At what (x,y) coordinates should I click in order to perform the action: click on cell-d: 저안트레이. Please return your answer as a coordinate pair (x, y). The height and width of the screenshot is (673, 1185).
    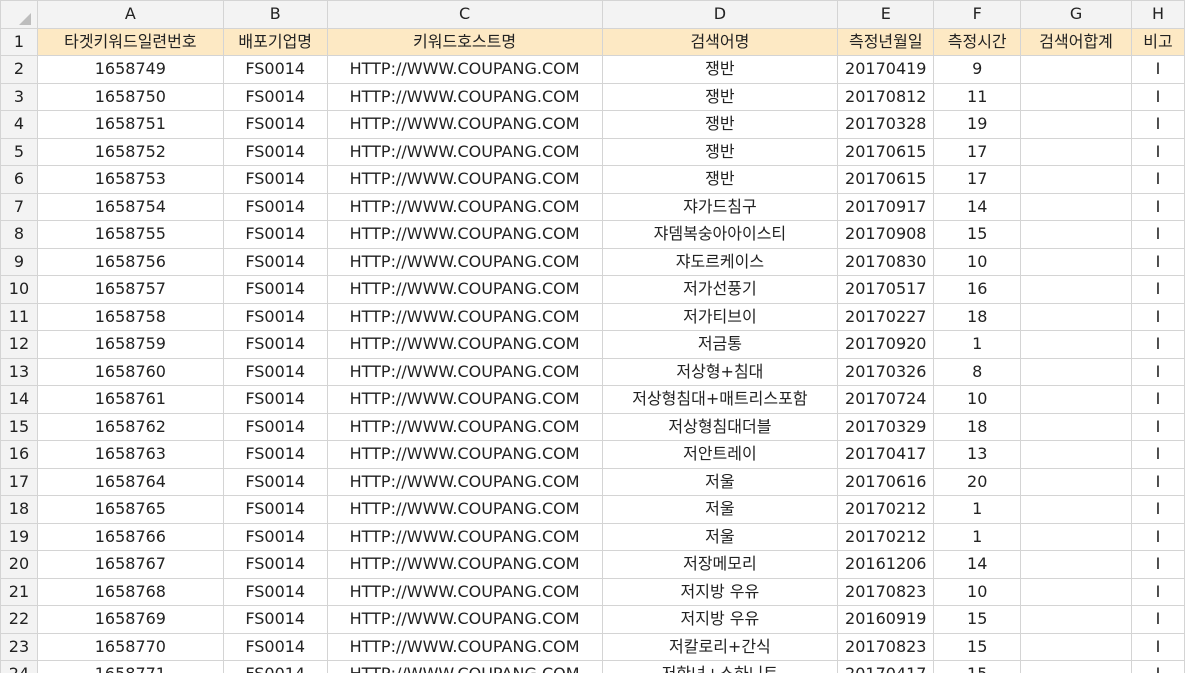
    Looking at the image, I should click on (720, 454).